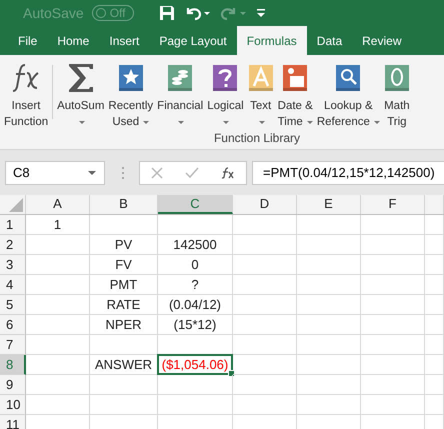 The height and width of the screenshot is (429, 444). I want to click on row-header: 6, so click(13, 325).